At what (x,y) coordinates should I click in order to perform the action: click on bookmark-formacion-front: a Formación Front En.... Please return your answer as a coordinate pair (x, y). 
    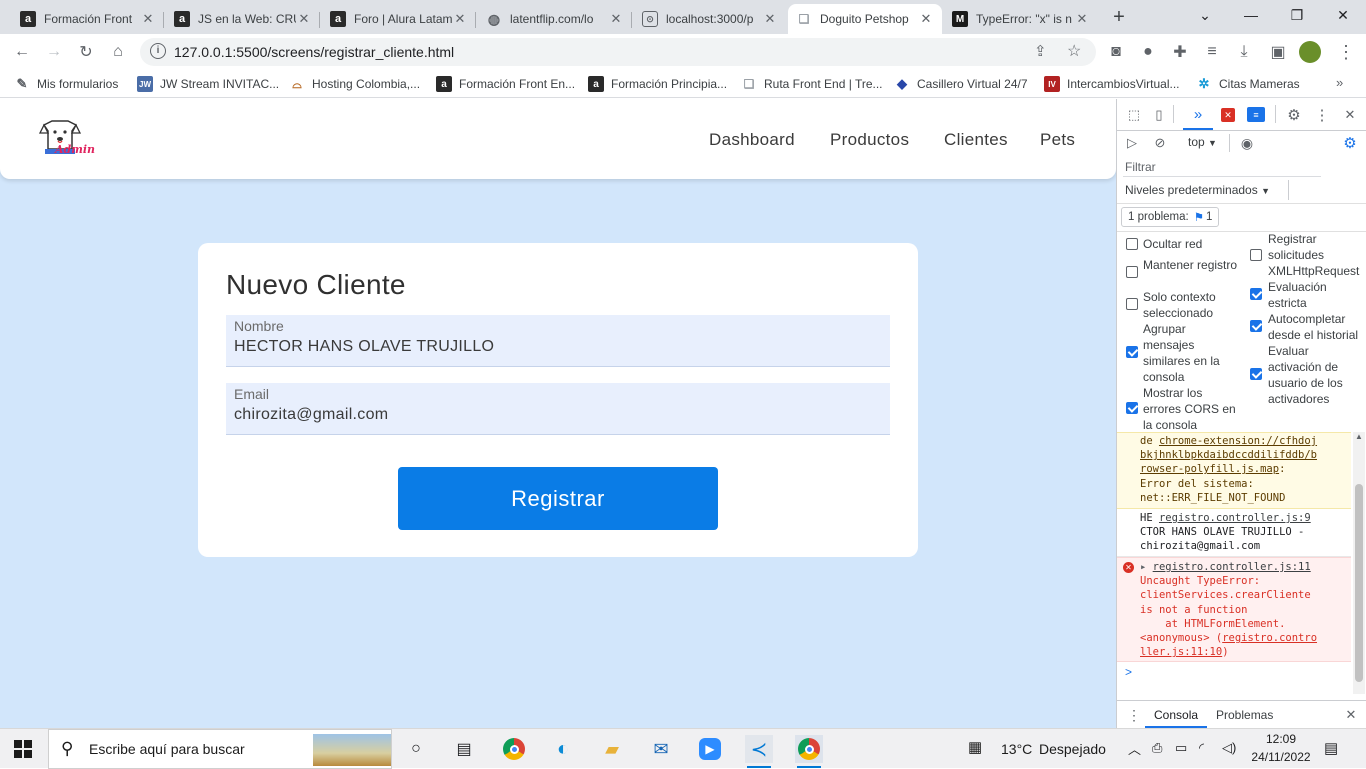
    Looking at the image, I should click on (505, 84).